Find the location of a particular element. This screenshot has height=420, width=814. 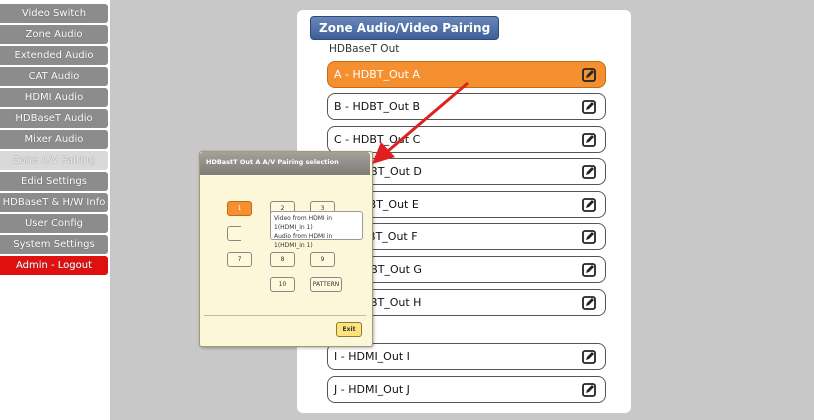

output-button-j: J - HDMI_Out J is located at coordinates (466, 389).